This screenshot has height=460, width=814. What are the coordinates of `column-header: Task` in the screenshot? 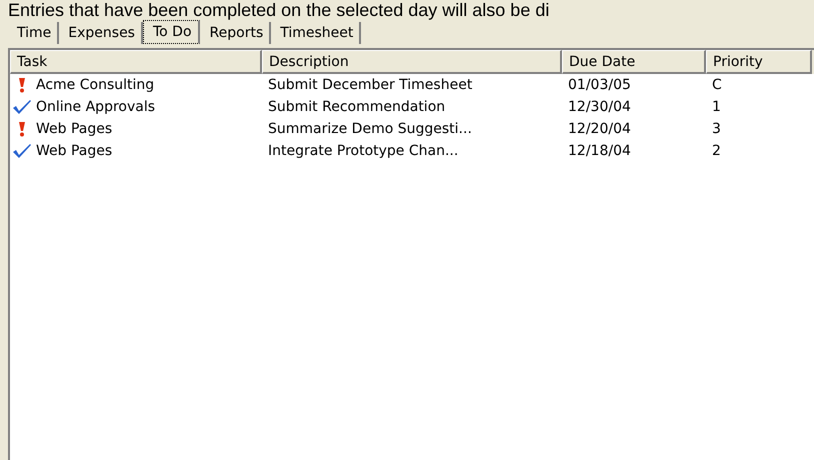 It's located at (136, 62).